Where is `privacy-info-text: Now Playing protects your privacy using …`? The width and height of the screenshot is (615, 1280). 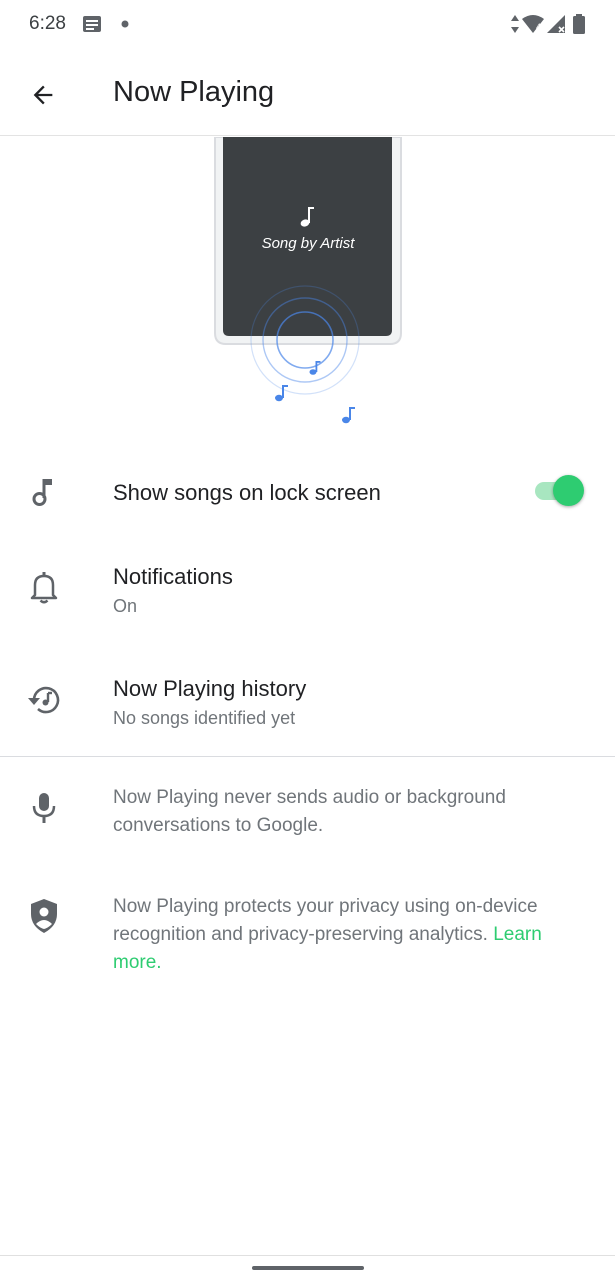 privacy-info-text: Now Playing protects your privacy using … is located at coordinates (325, 920).